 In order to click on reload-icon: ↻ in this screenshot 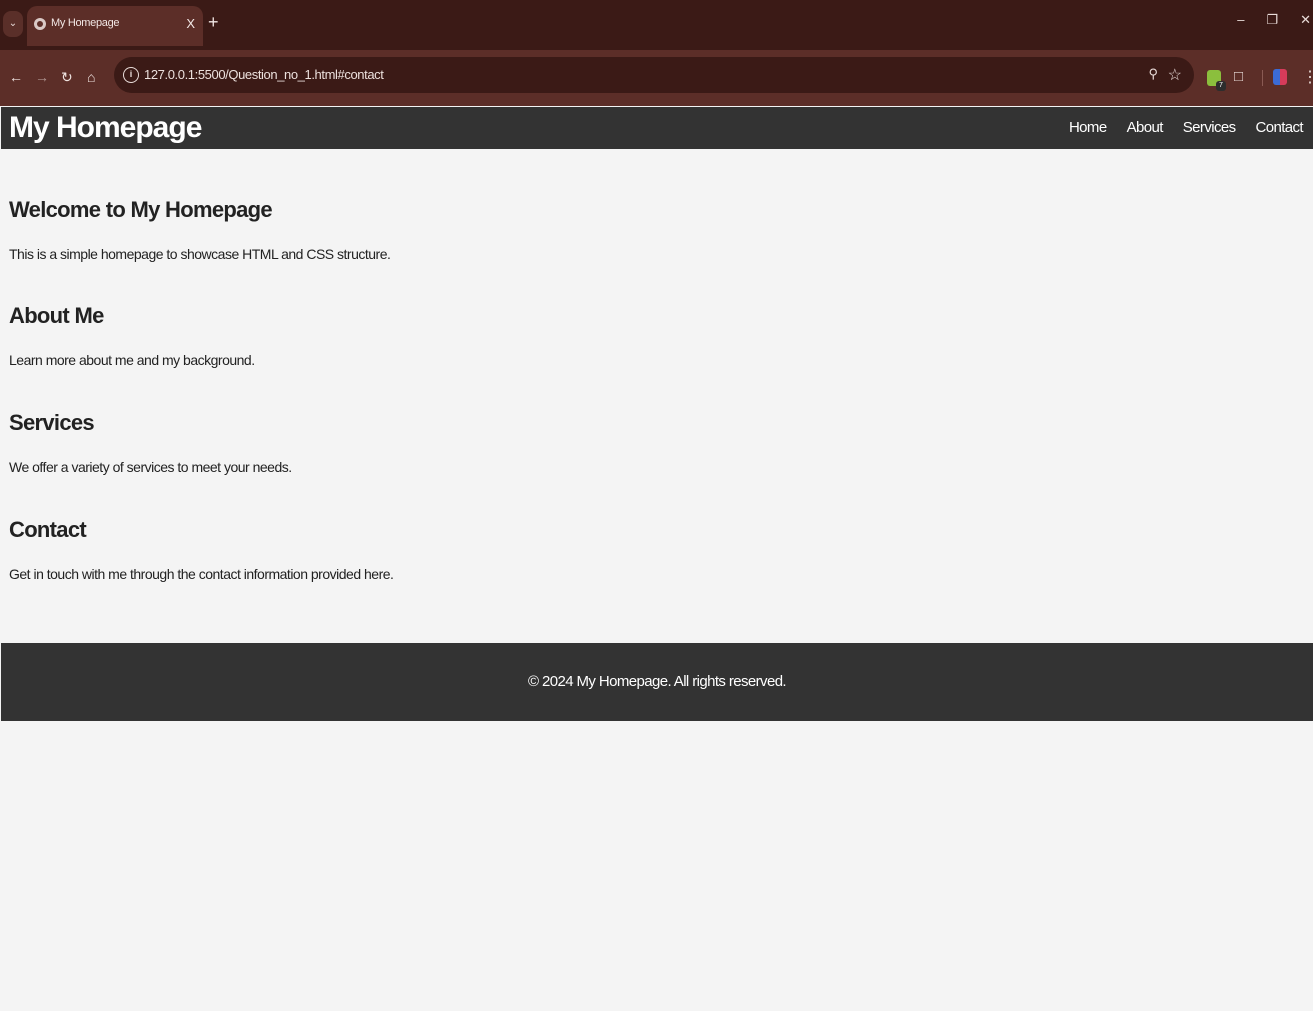, I will do `click(67, 77)`.